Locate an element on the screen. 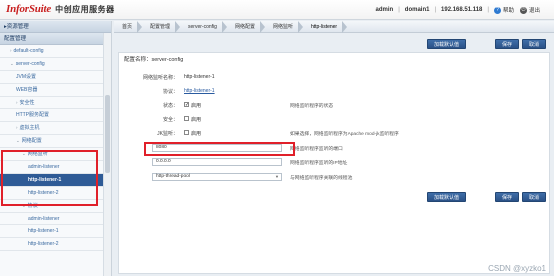 The height and width of the screenshot is (276, 554). sidebar-item-label: http-listener-2 is located at coordinates (43, 244).